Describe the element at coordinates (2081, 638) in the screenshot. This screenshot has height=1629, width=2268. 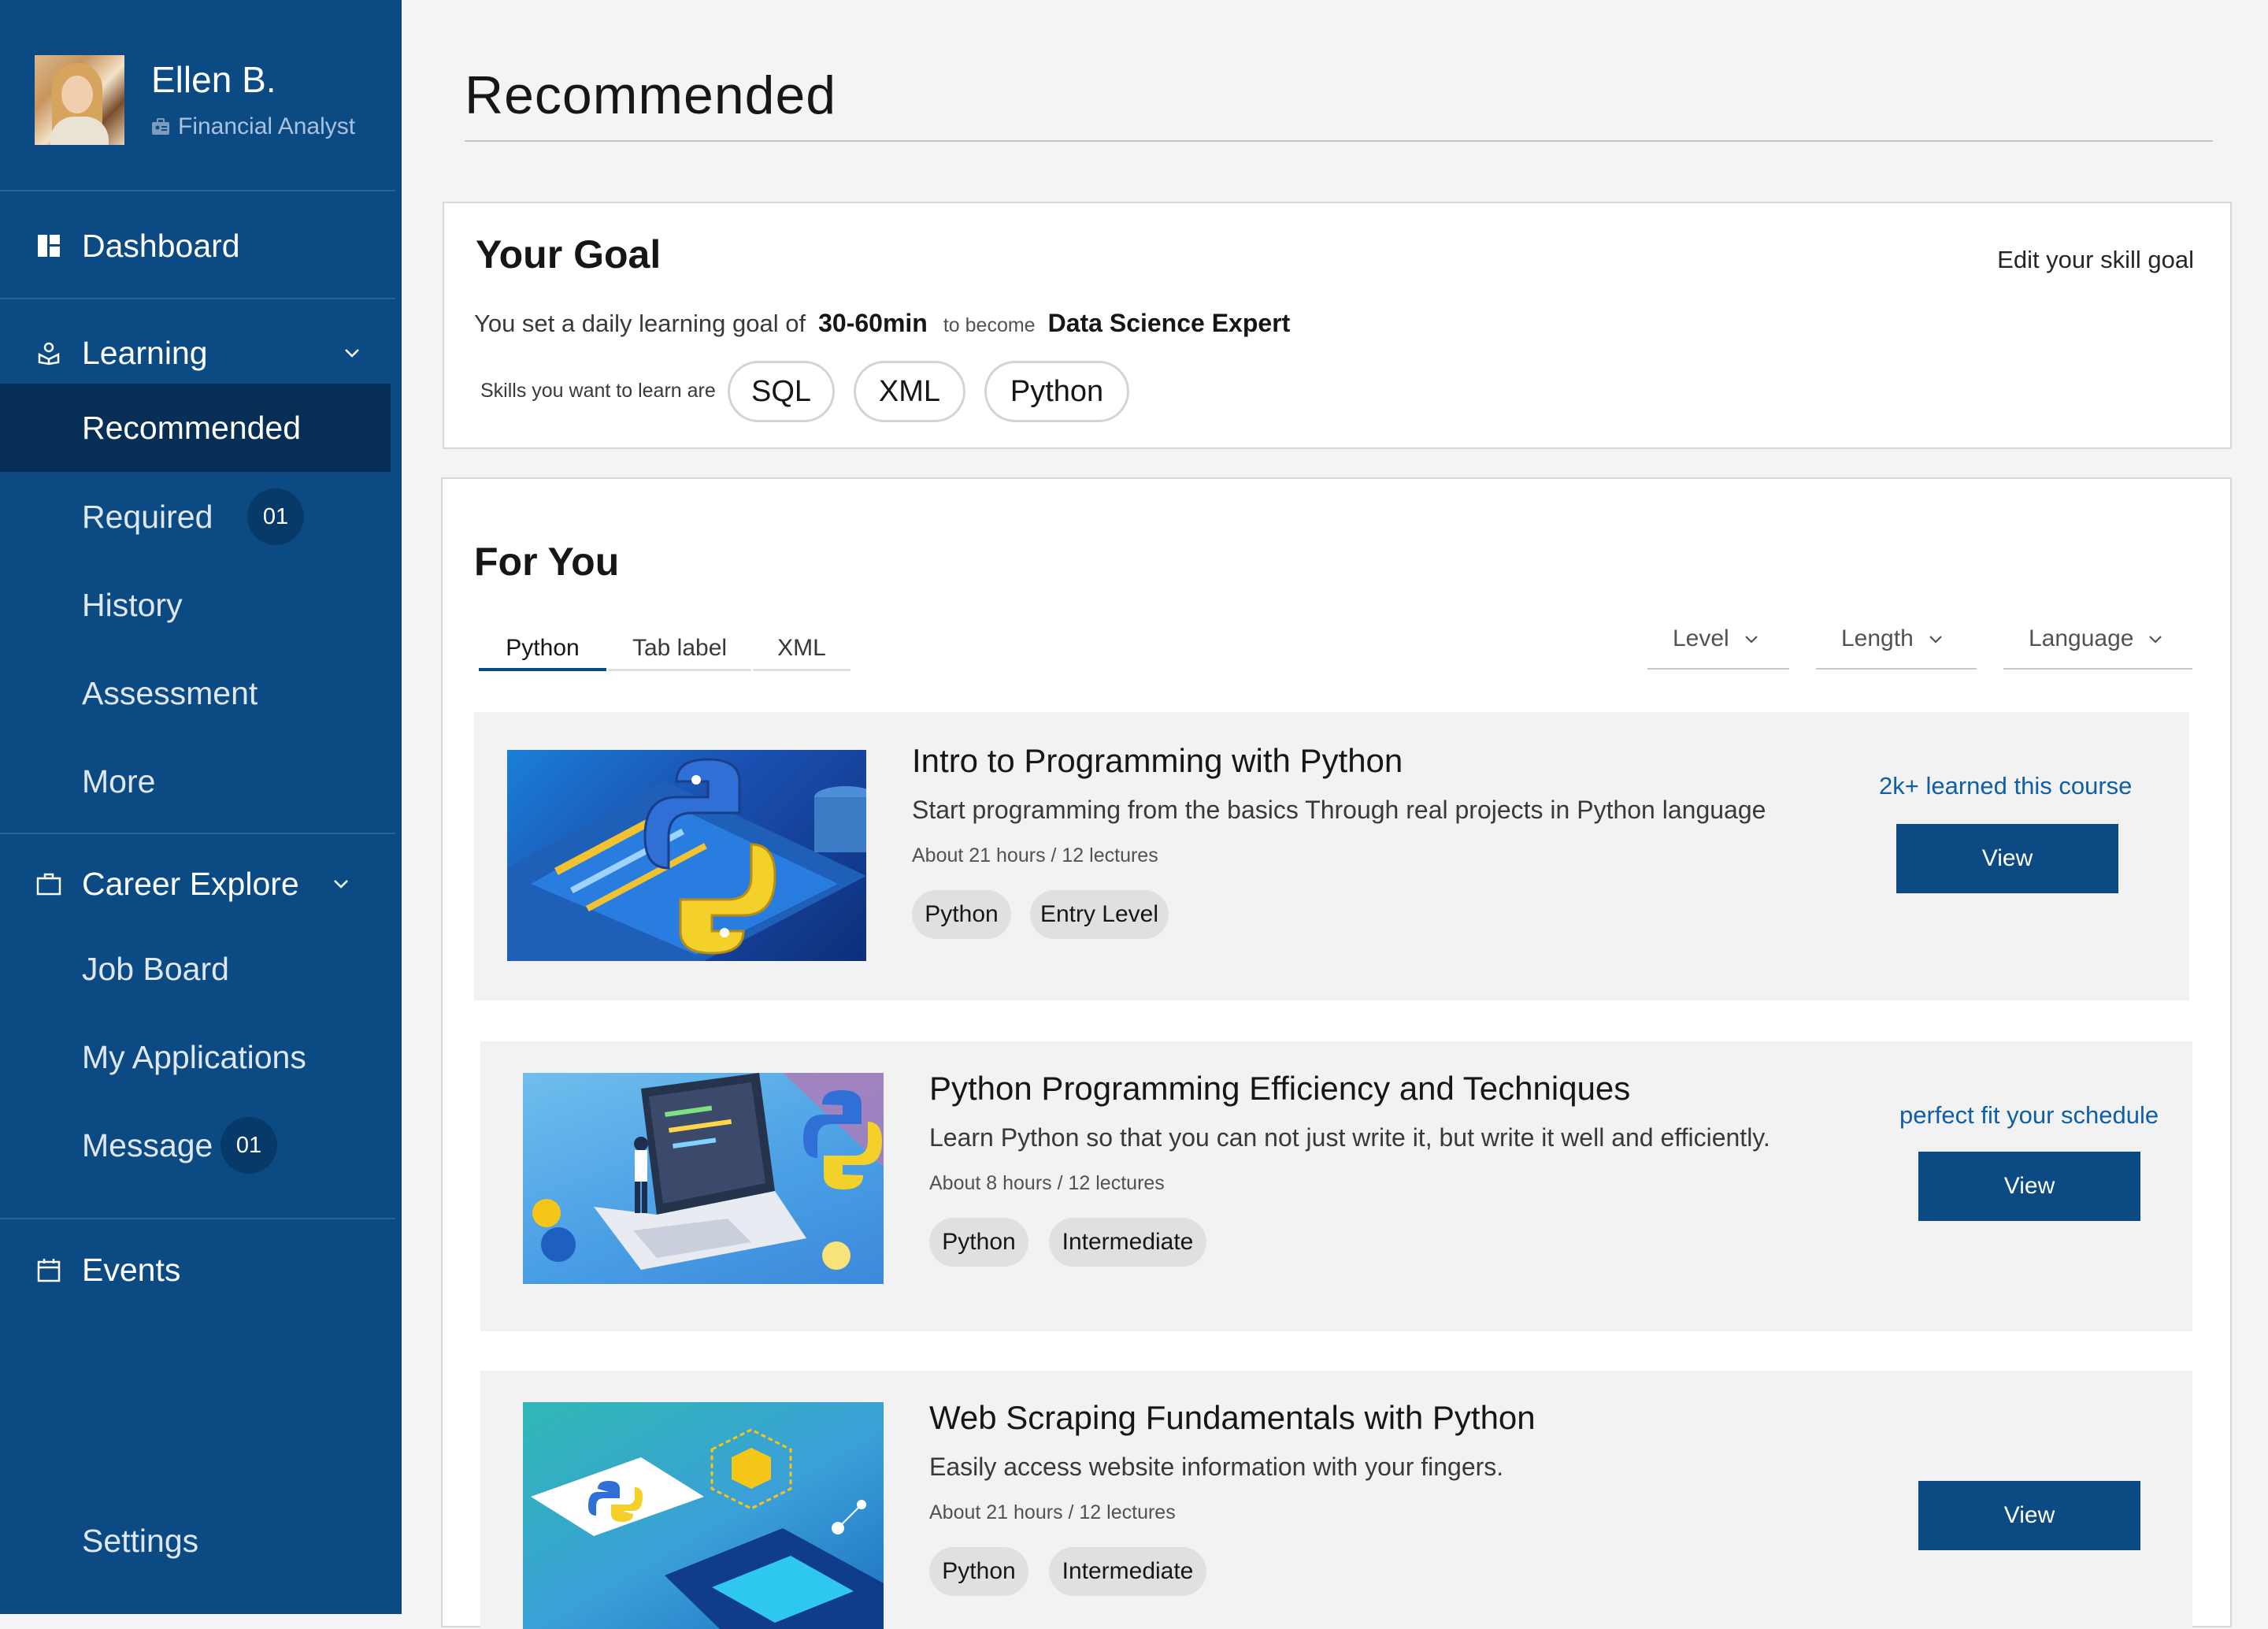
I see `language-filter-label: Language` at that location.